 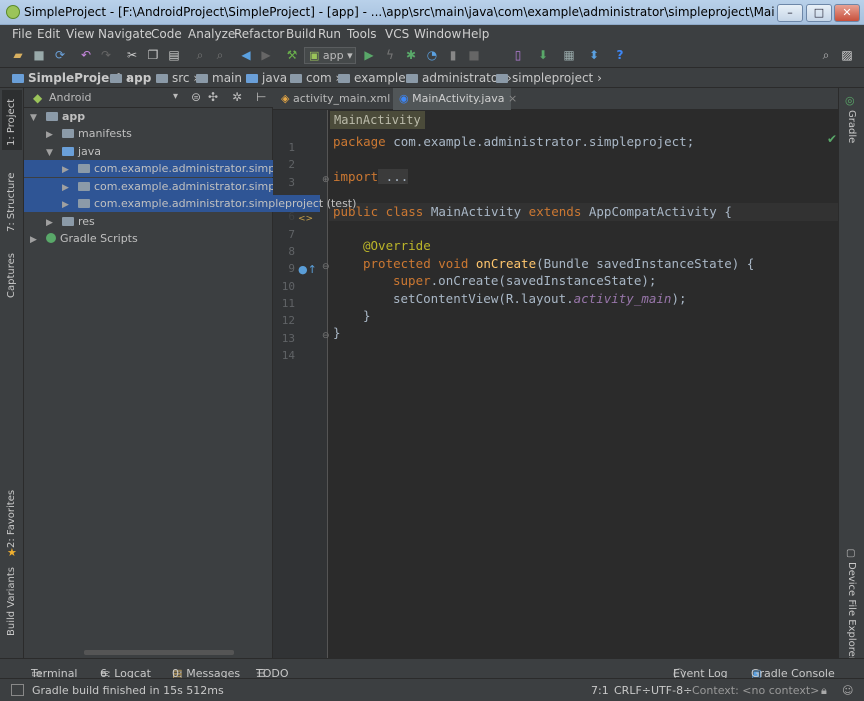 What do you see at coordinates (196, 97) in the screenshot?
I see `sync-files-icon: ⊜` at bounding box center [196, 97].